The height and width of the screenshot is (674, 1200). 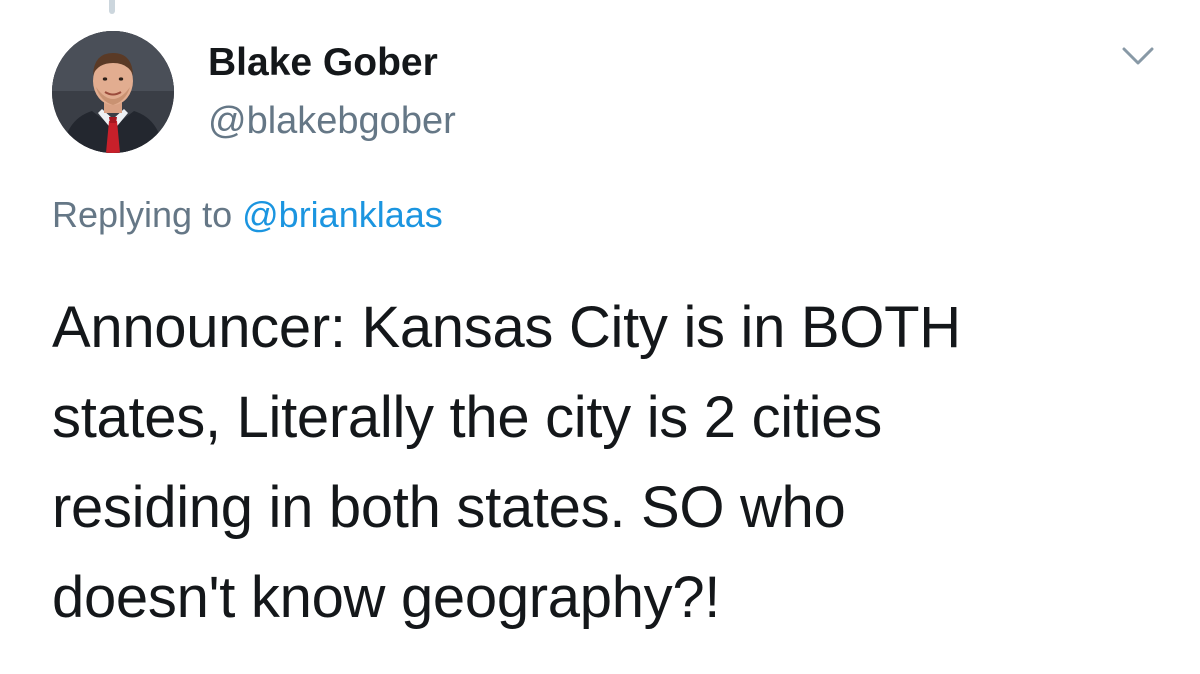 I want to click on chevron-down-icon, so click(x=1138, y=56).